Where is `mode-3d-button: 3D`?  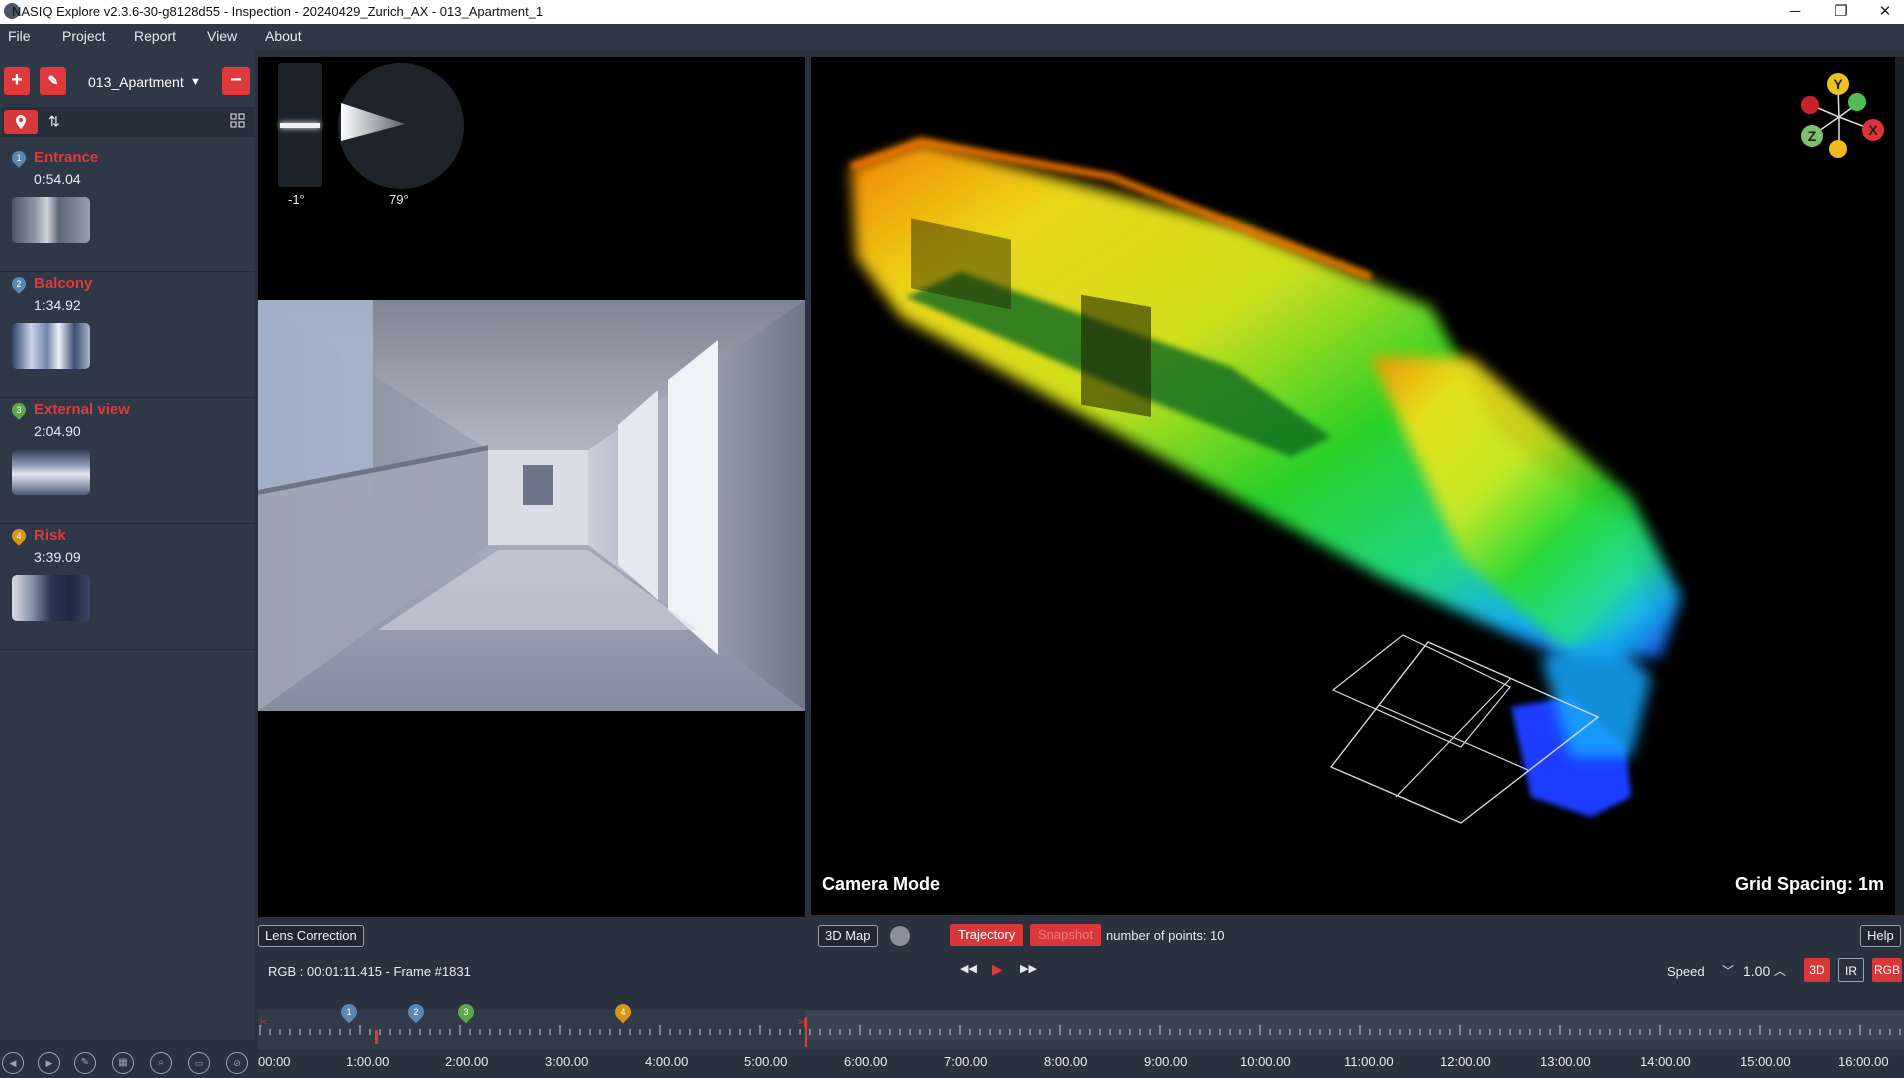
mode-3d-button: 3D is located at coordinates (1817, 970).